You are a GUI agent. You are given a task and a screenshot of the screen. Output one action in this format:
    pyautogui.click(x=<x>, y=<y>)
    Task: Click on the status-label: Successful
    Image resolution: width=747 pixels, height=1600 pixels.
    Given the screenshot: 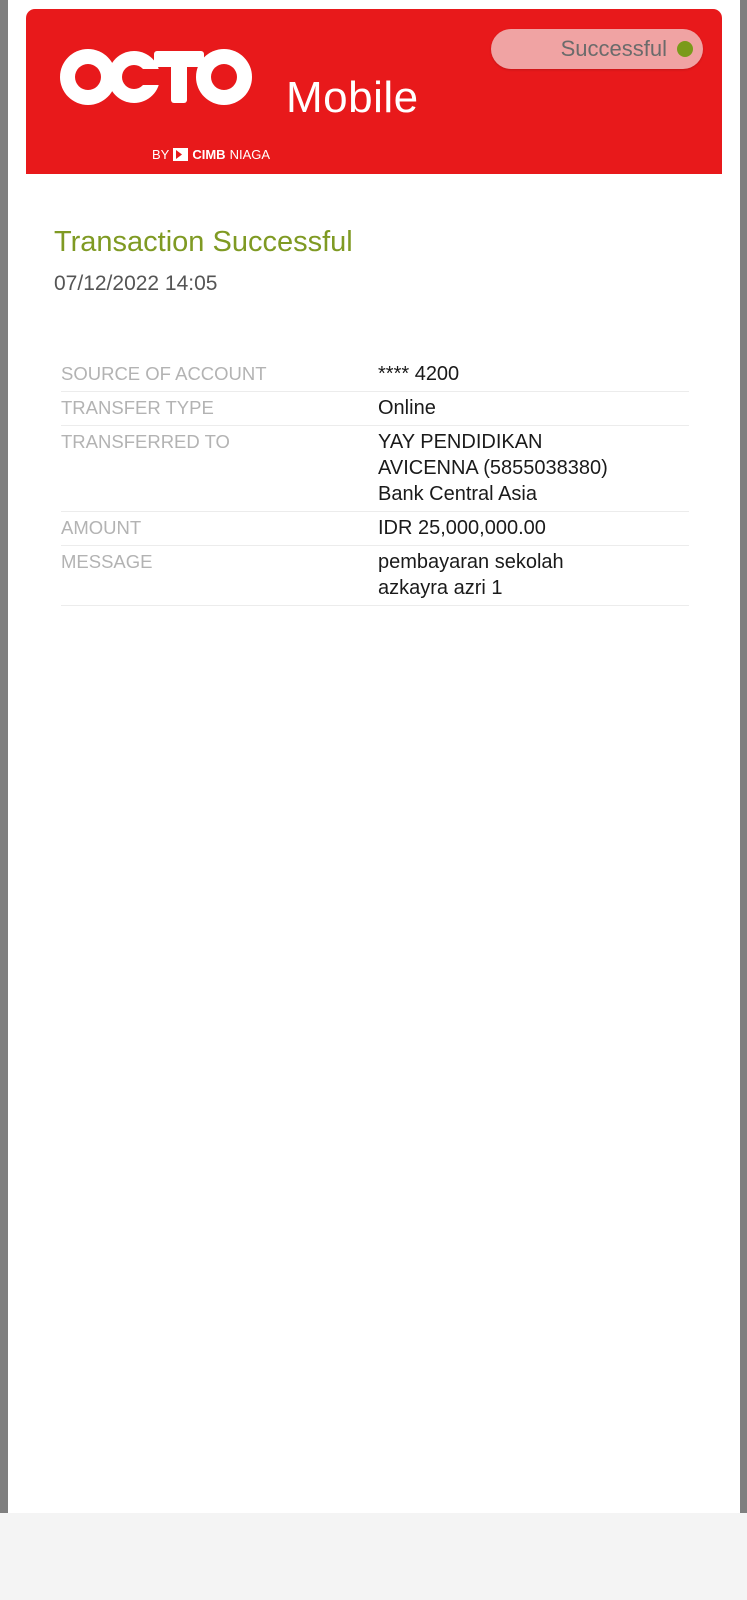 What is the action you would take?
    pyautogui.click(x=613, y=48)
    